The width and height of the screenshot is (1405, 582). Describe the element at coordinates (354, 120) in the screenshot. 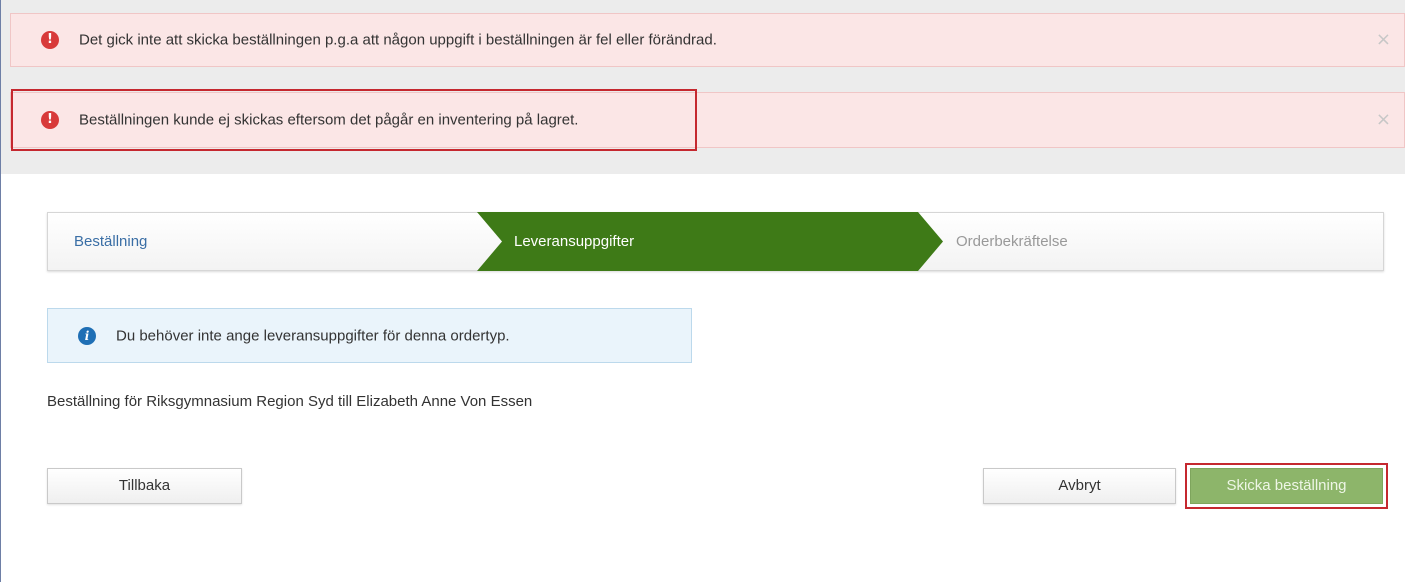

I see `annotation-highlight-alert` at that location.